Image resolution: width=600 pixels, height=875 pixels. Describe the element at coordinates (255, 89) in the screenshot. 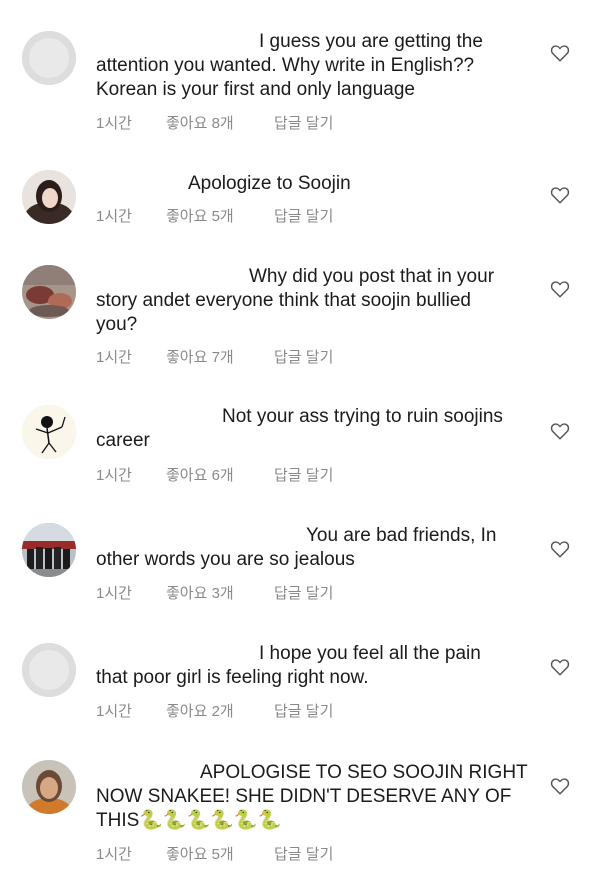

I see `comment-line: Korean is your first and only language` at that location.